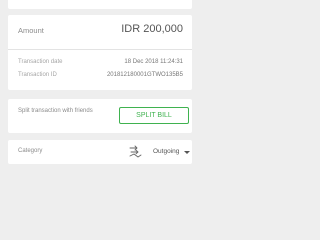  I want to click on split-bill-button: SPLIT BILL, so click(154, 115).